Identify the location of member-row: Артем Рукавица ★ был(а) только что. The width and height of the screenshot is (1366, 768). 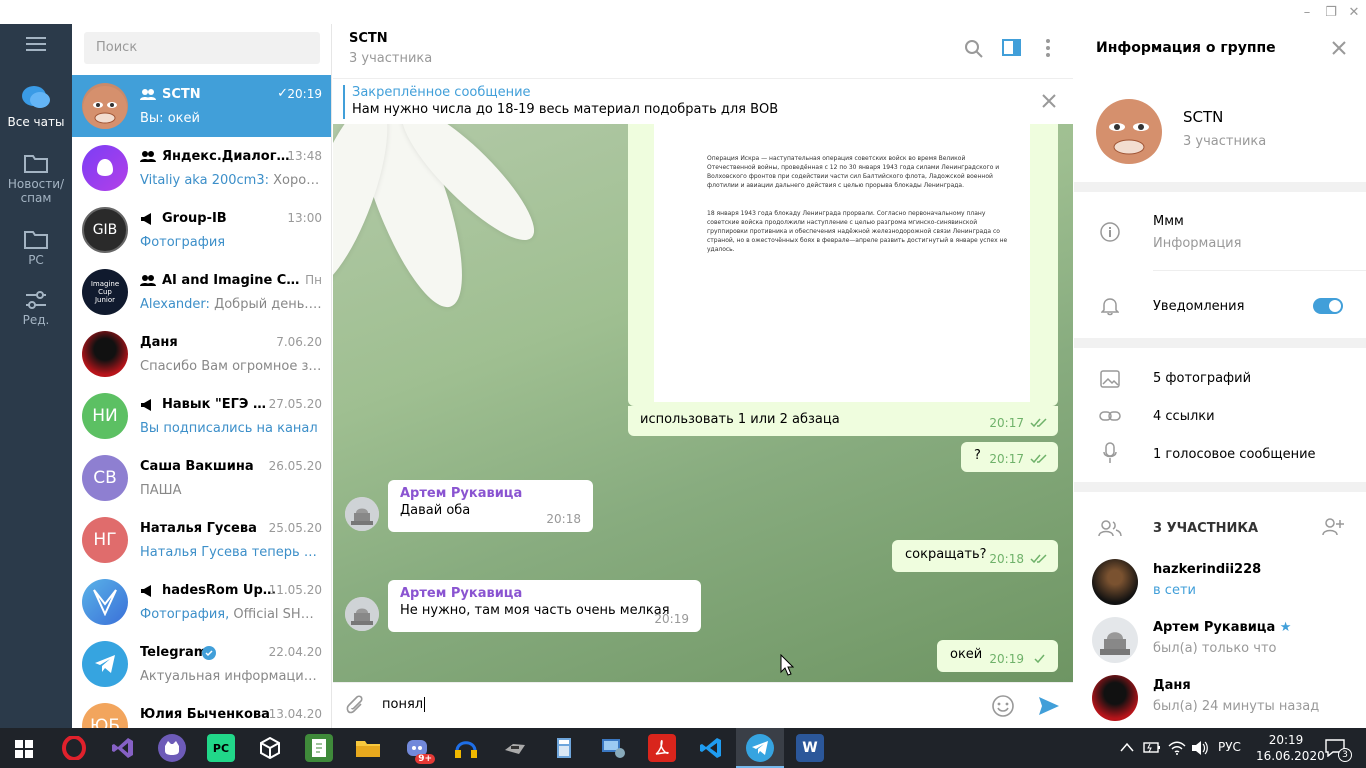
(1220, 640).